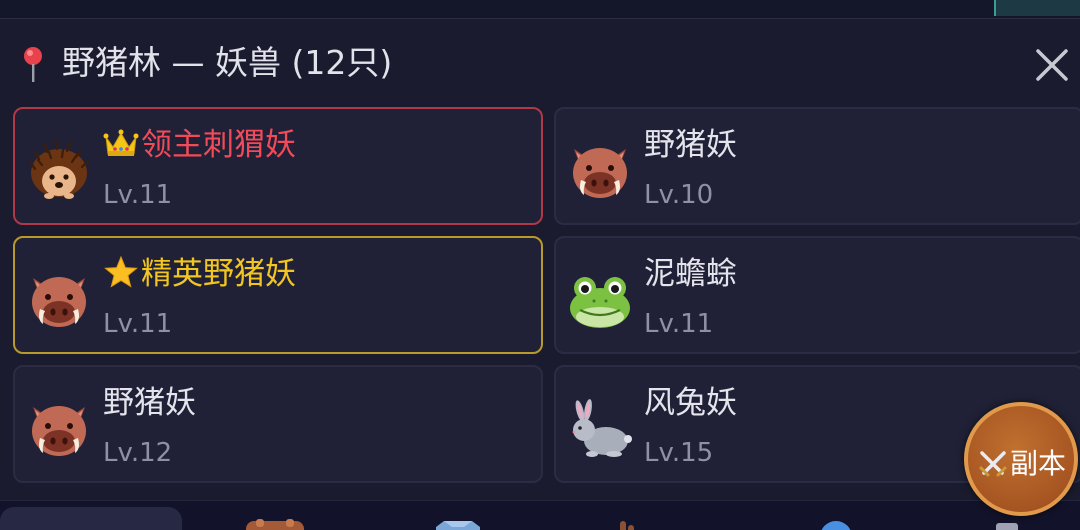 The height and width of the screenshot is (530, 1080). I want to click on top-right-panel-edge, so click(1037, 8).